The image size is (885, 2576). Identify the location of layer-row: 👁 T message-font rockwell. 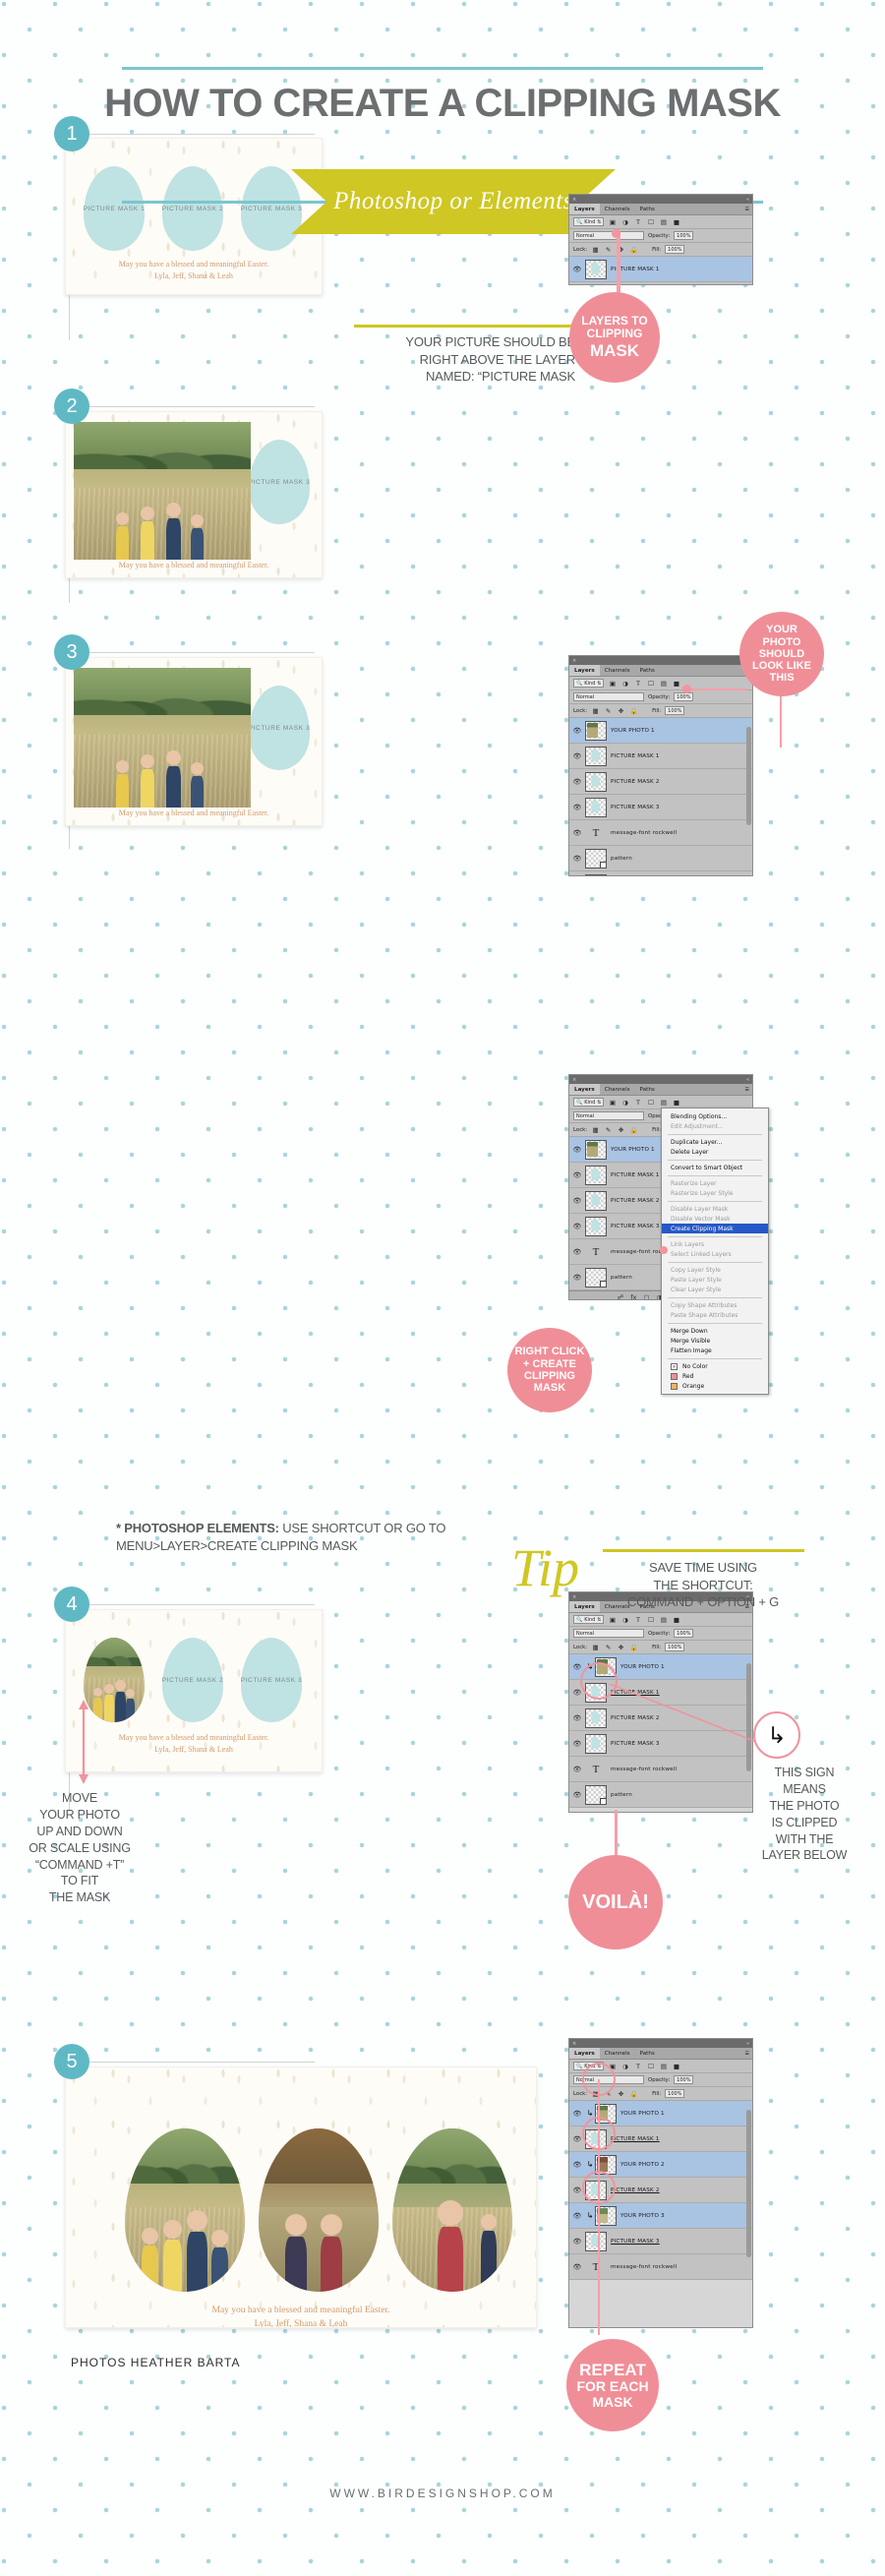
(660, 2267).